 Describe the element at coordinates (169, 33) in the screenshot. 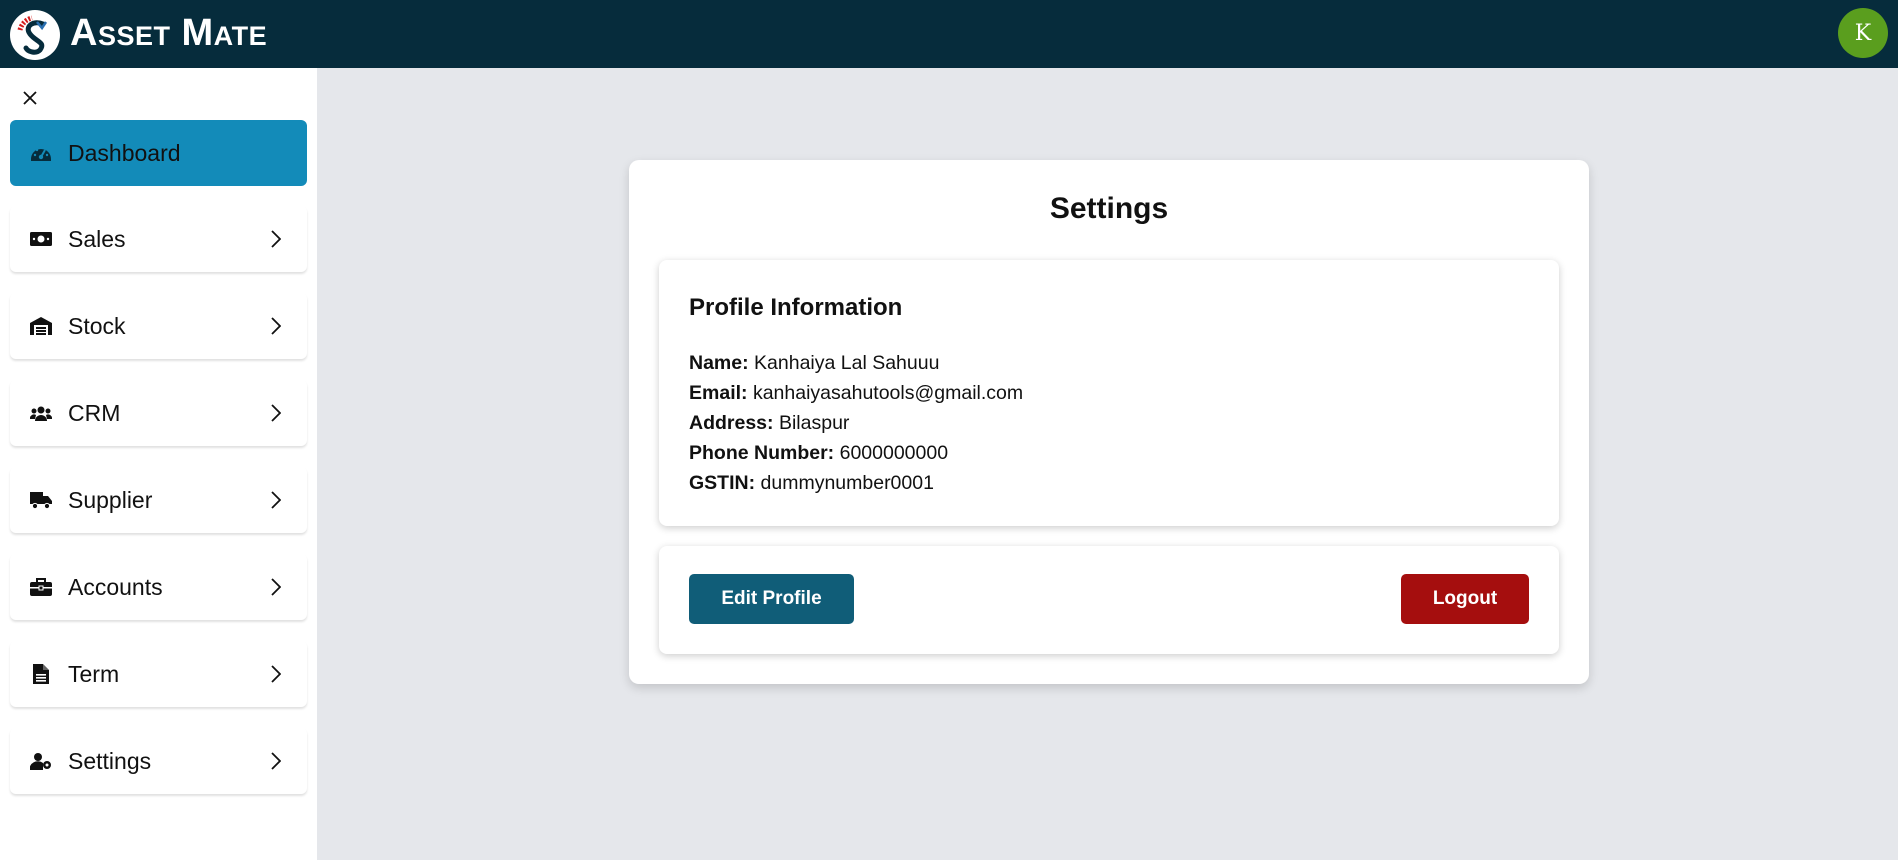

I see `app-title: Asset Mate` at that location.